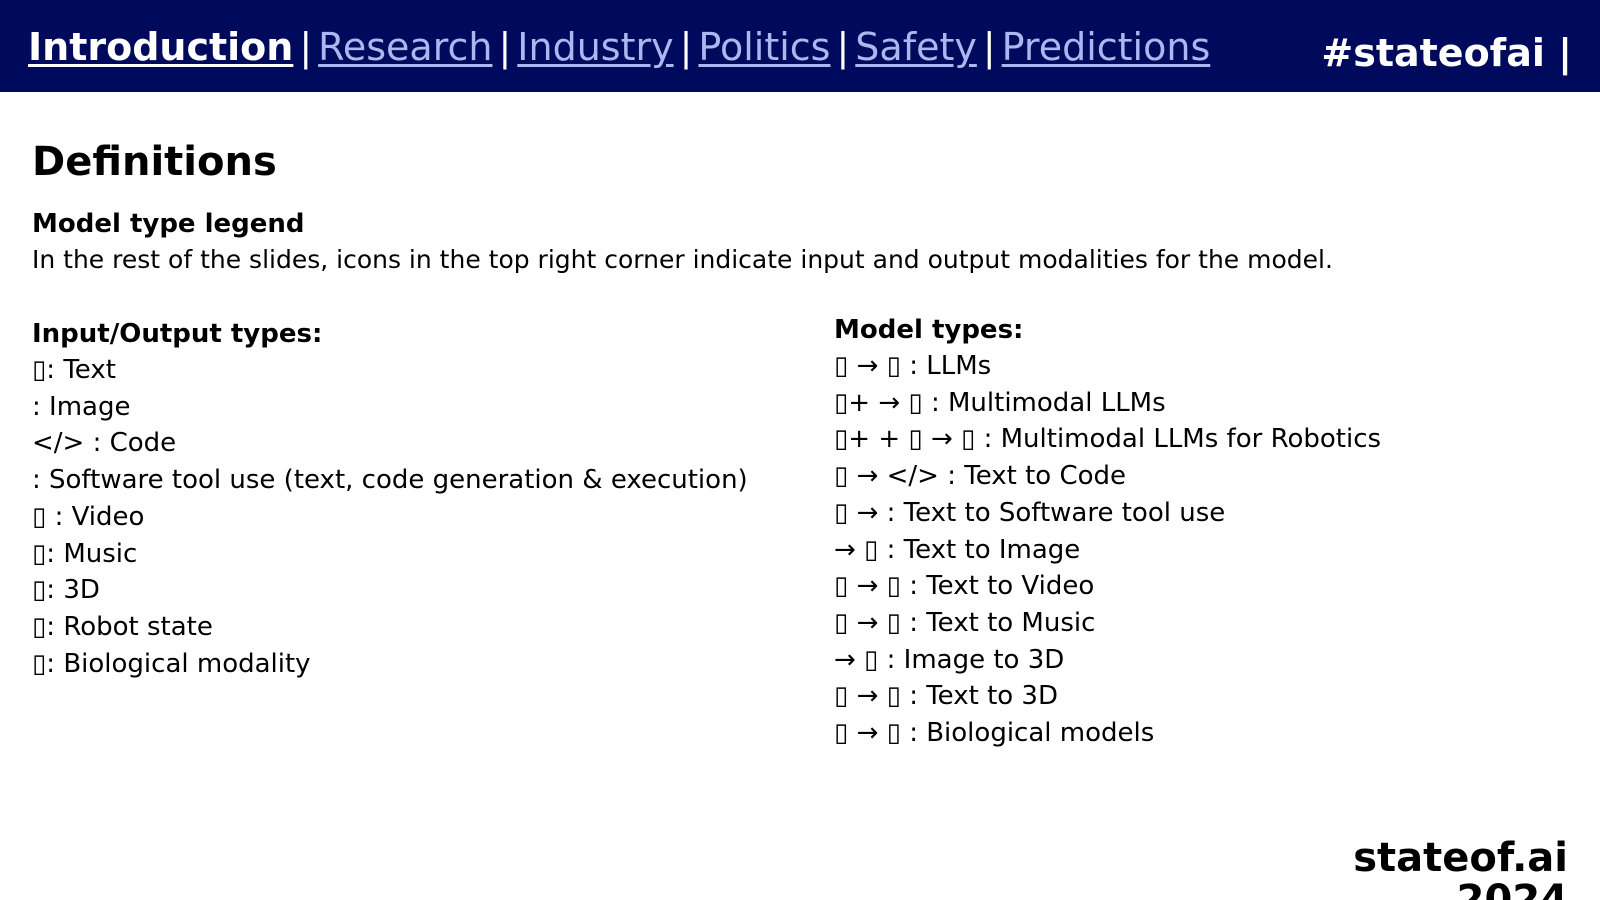 The height and width of the screenshot is (900, 1600). I want to click on model-types-heading: Model types:, so click(929, 330).